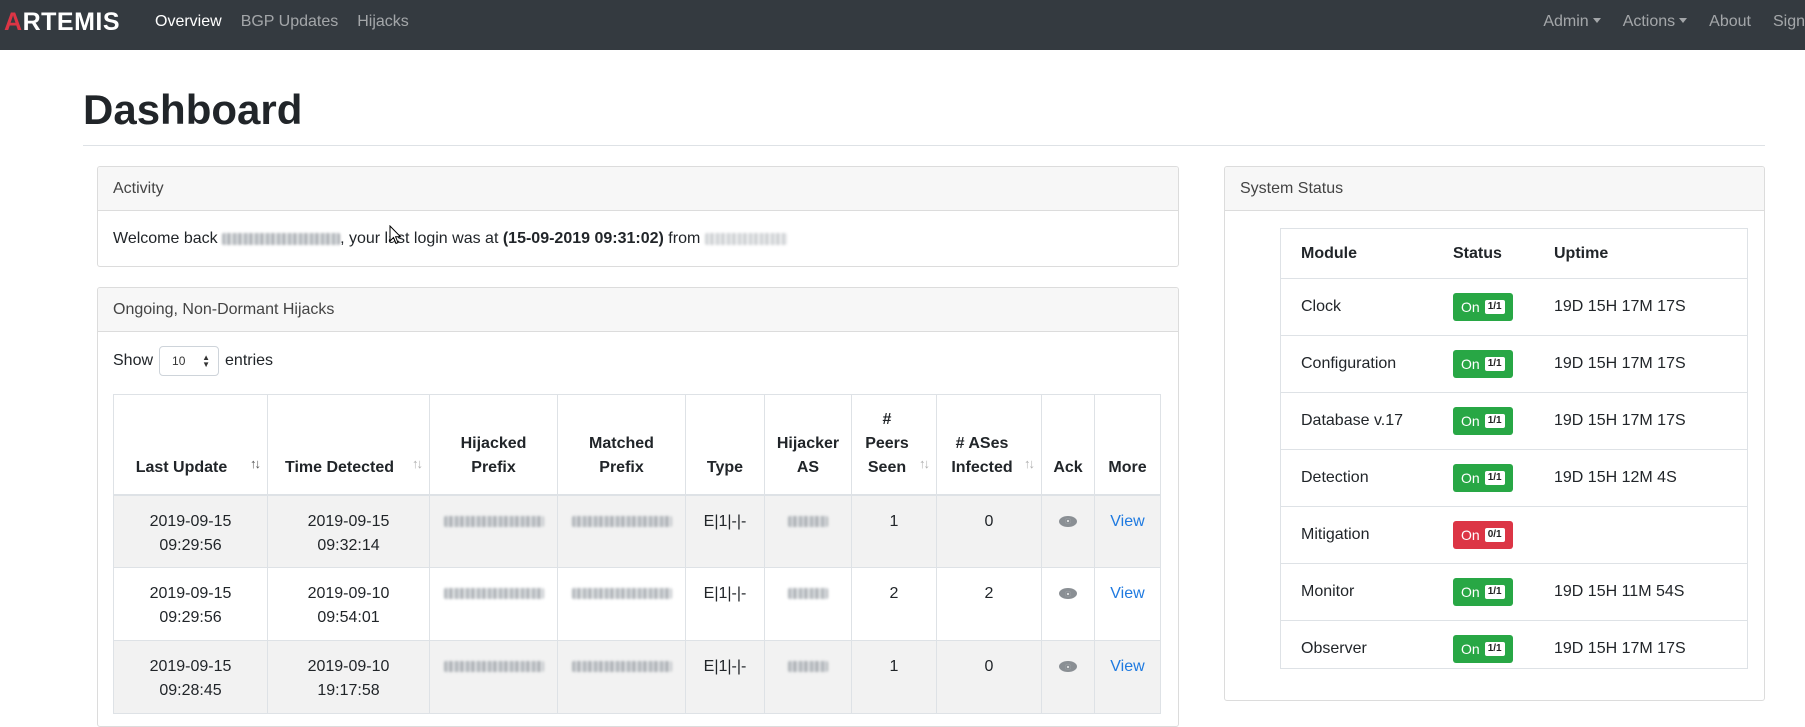 Image resolution: width=1805 pixels, height=727 pixels. Describe the element at coordinates (982, 443) in the screenshot. I see `col-label-line: # ASes` at that location.